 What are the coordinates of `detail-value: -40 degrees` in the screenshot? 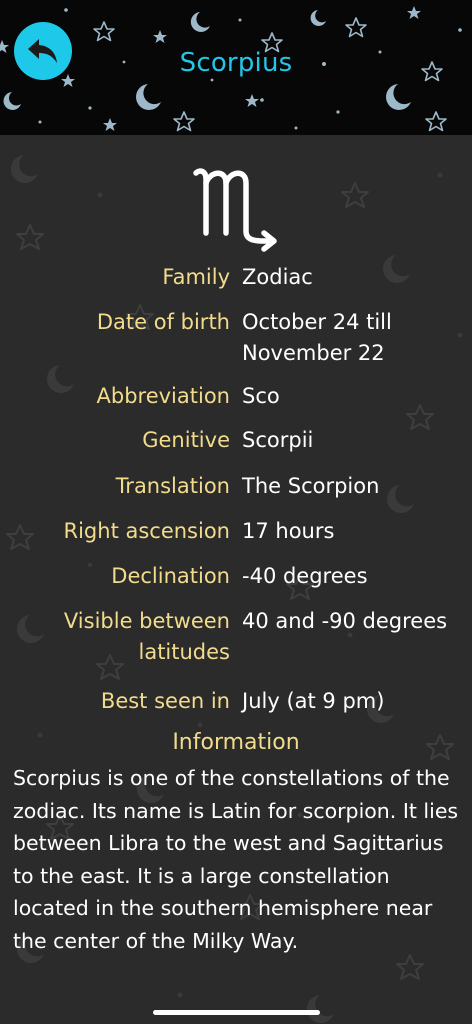 It's located at (305, 576).